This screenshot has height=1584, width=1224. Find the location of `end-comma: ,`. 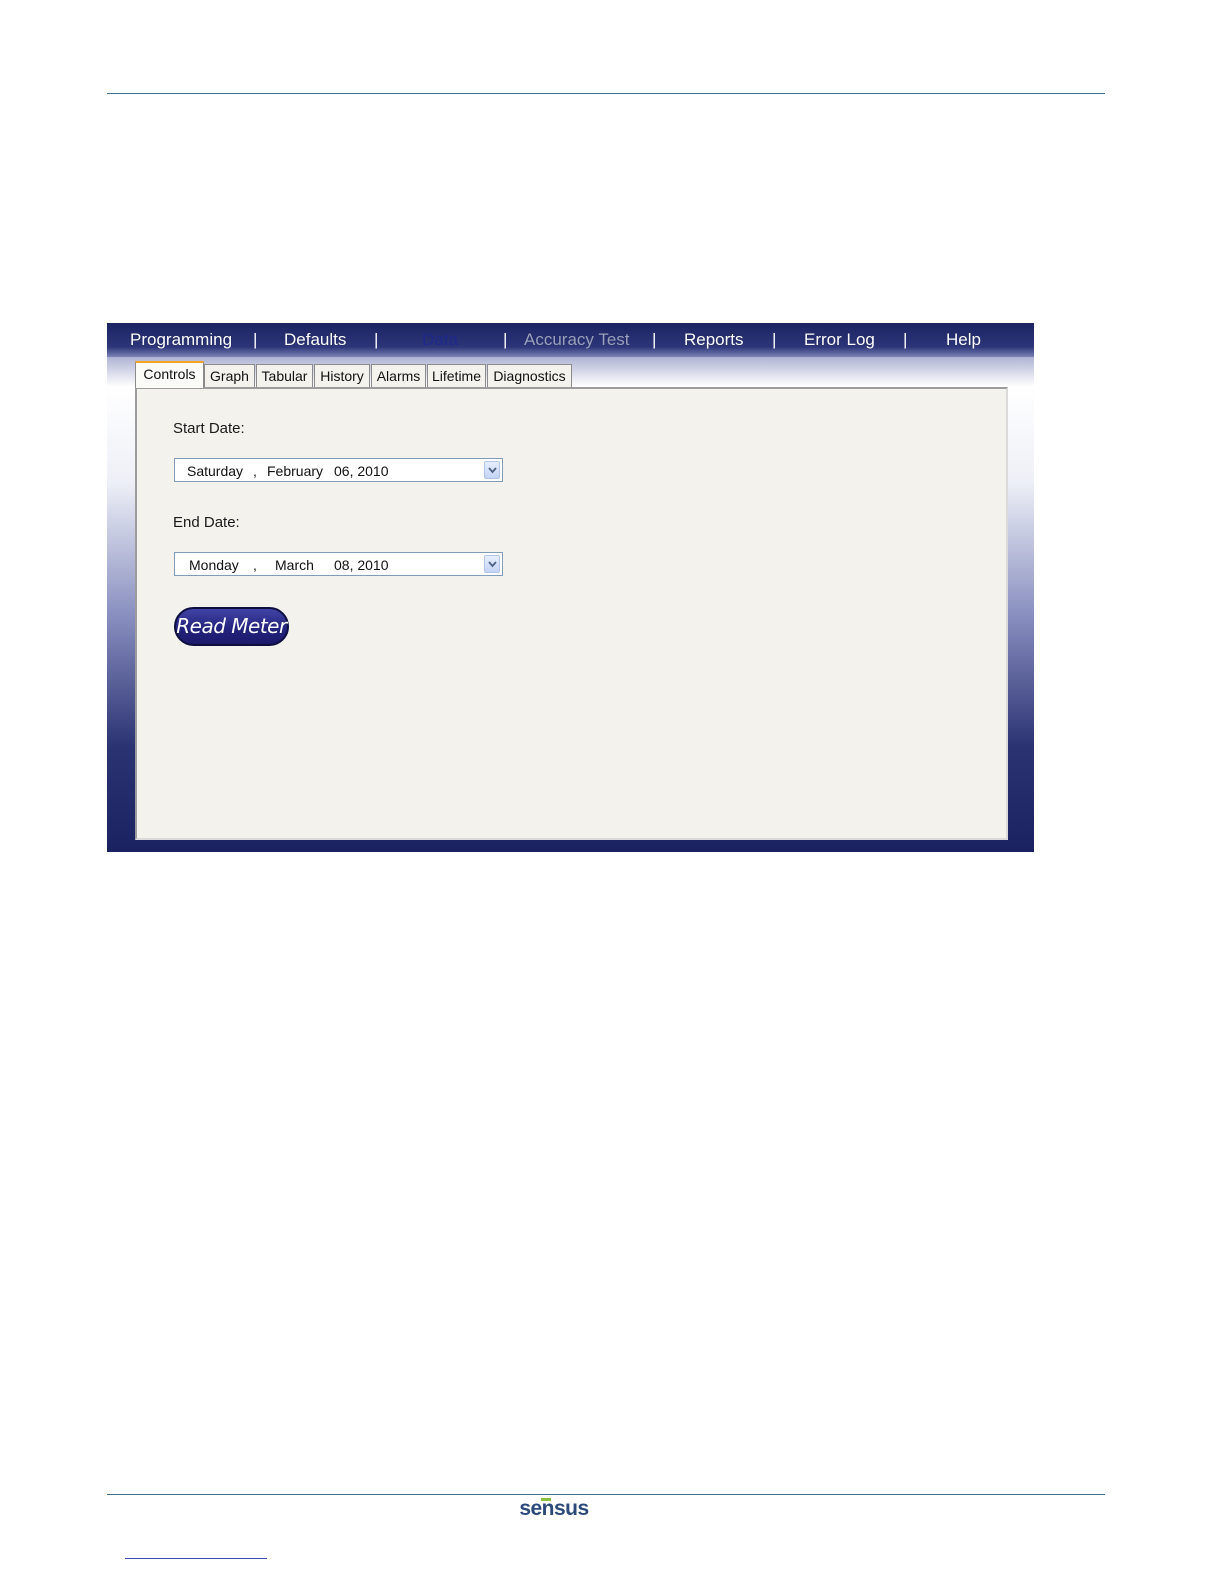

end-comma: , is located at coordinates (255, 565).